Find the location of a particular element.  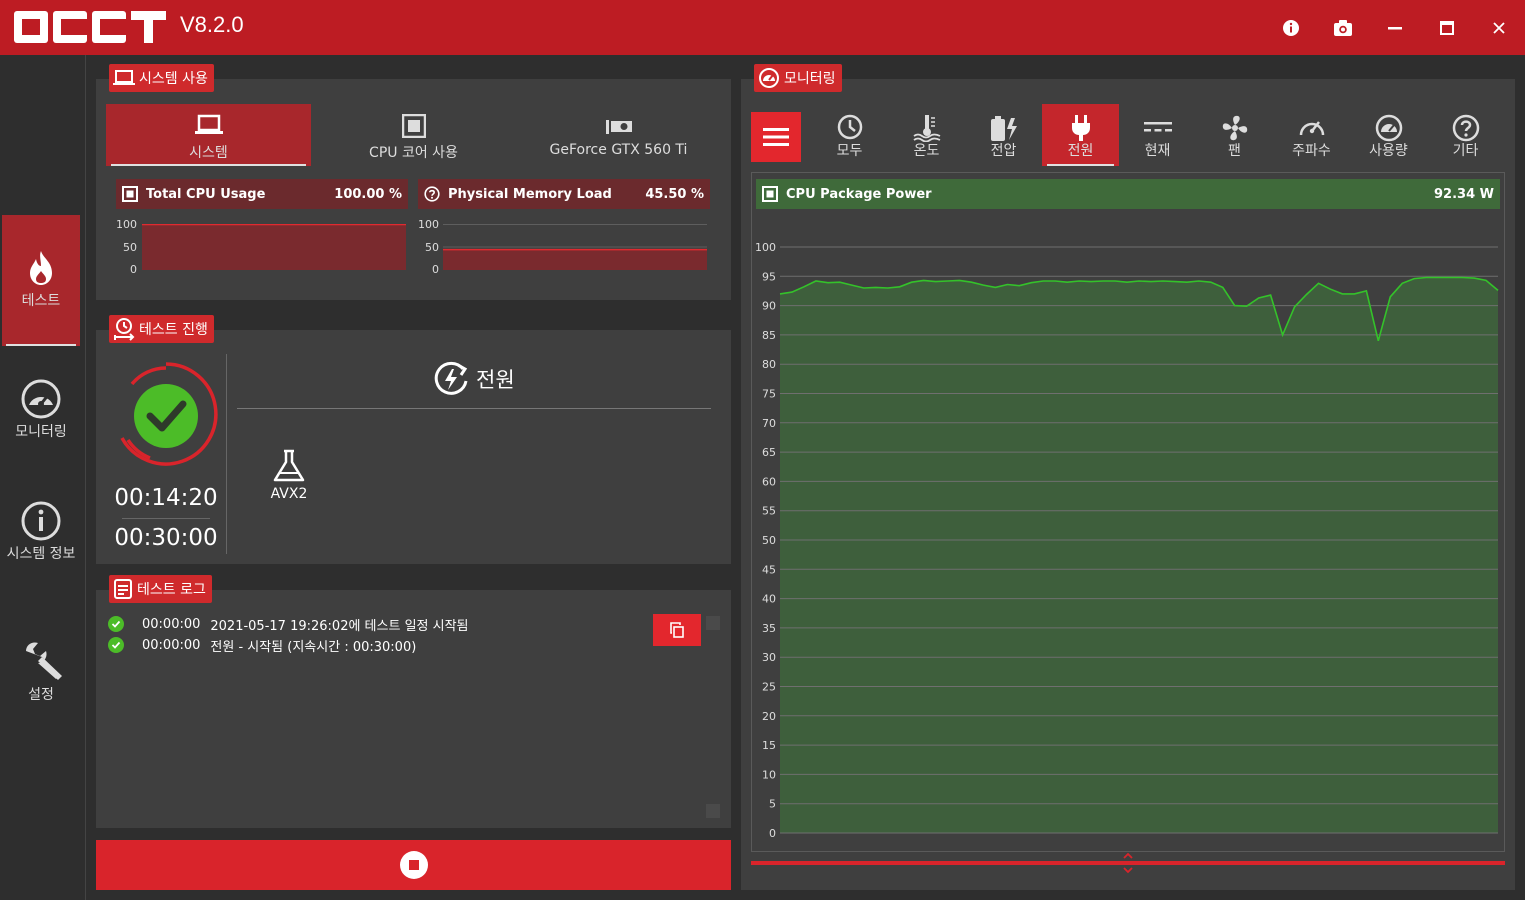

test-type-divider is located at coordinates (474, 408).